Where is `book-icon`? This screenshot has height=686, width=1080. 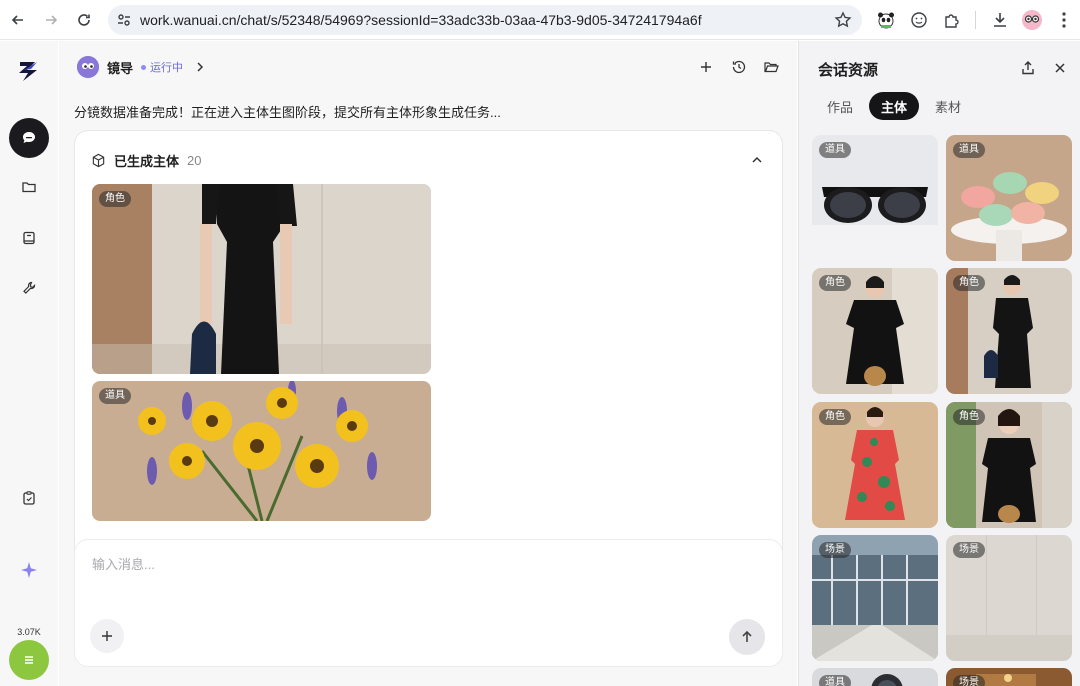 book-icon is located at coordinates (29, 238).